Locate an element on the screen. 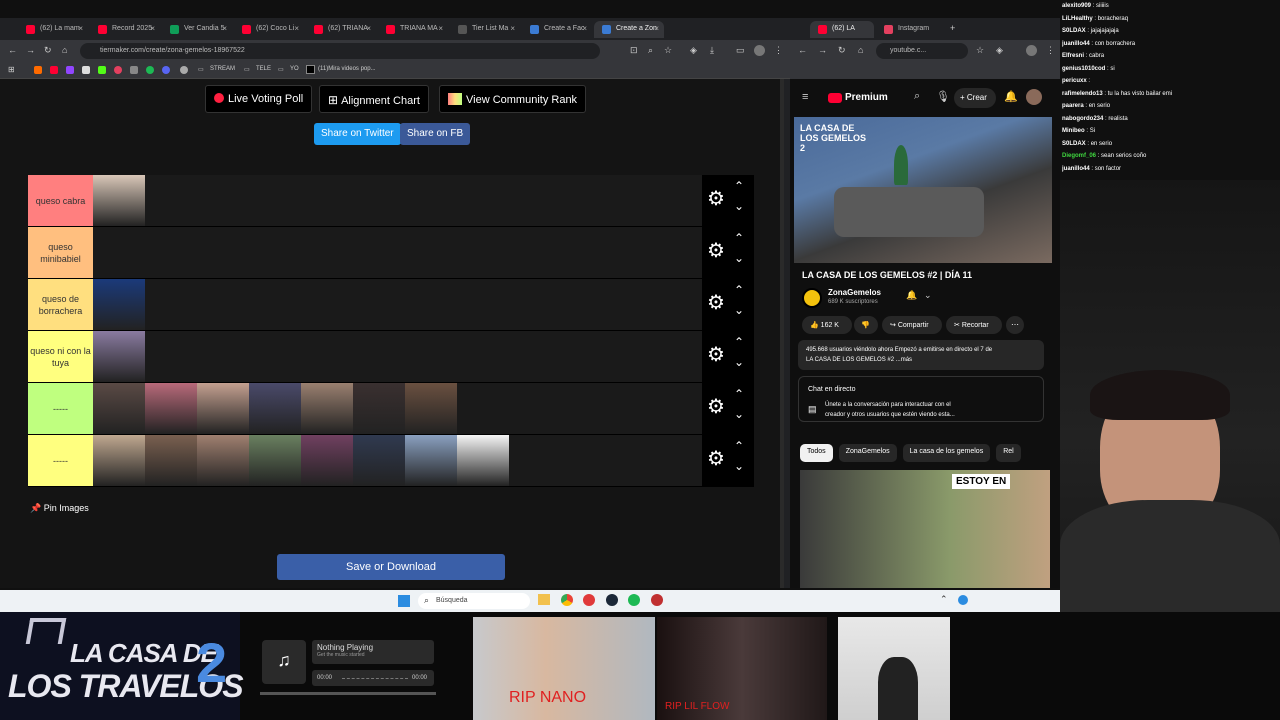  browser-tab: (62) La mam × is located at coordinates (53, 29).